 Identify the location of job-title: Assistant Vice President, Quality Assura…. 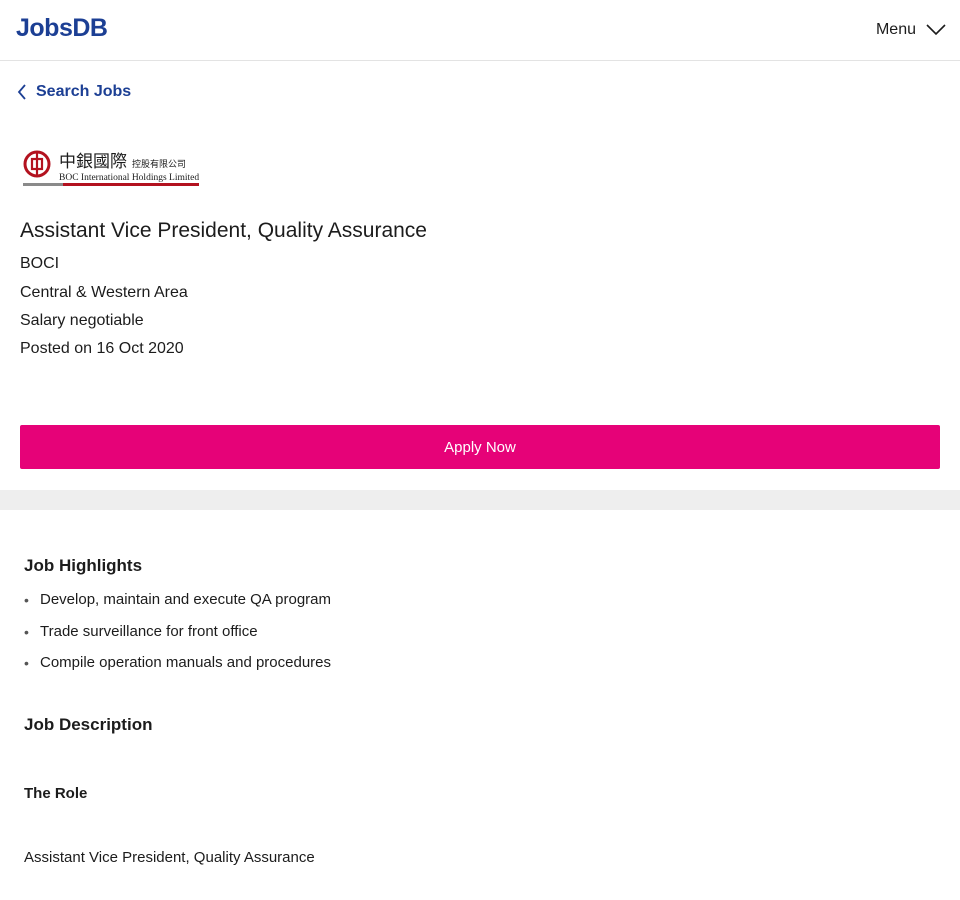
(223, 230).